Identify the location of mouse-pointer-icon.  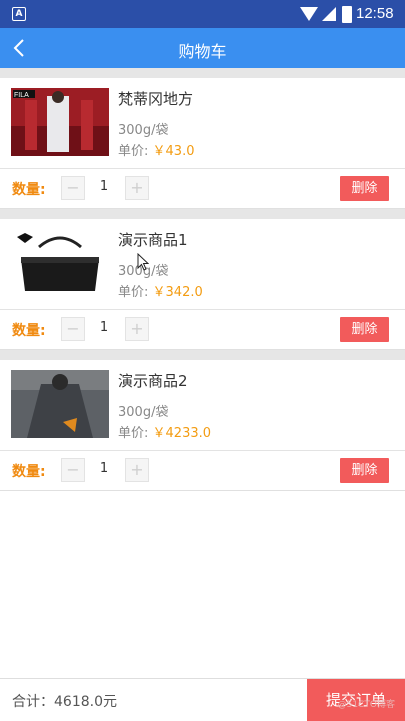
(143, 263).